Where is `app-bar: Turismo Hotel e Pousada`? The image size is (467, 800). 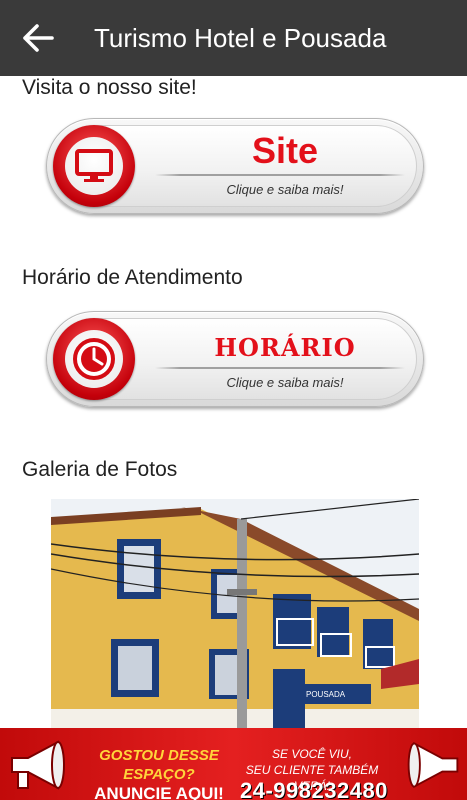
app-bar: Turismo Hotel e Pousada is located at coordinates (233, 38).